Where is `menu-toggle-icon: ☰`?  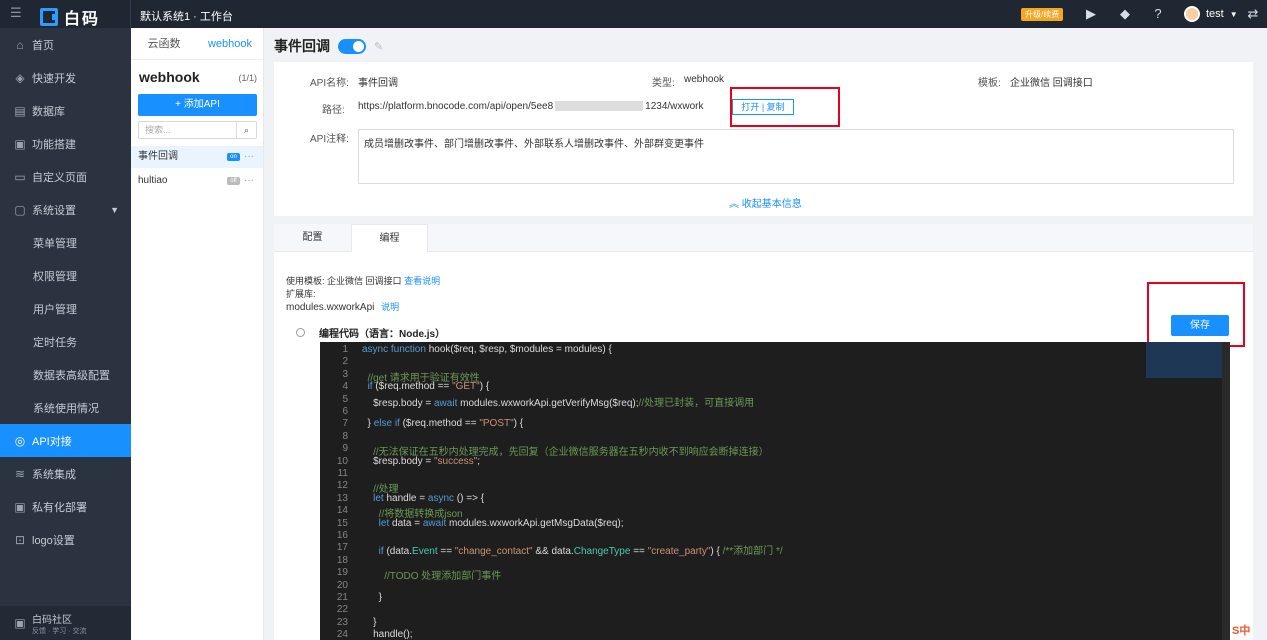
menu-toggle-icon: ☰ is located at coordinates (17, 13).